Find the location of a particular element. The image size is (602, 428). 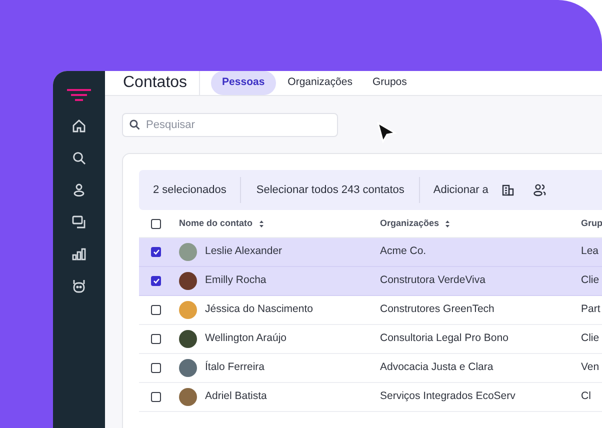

tab: Pessoas is located at coordinates (243, 83).